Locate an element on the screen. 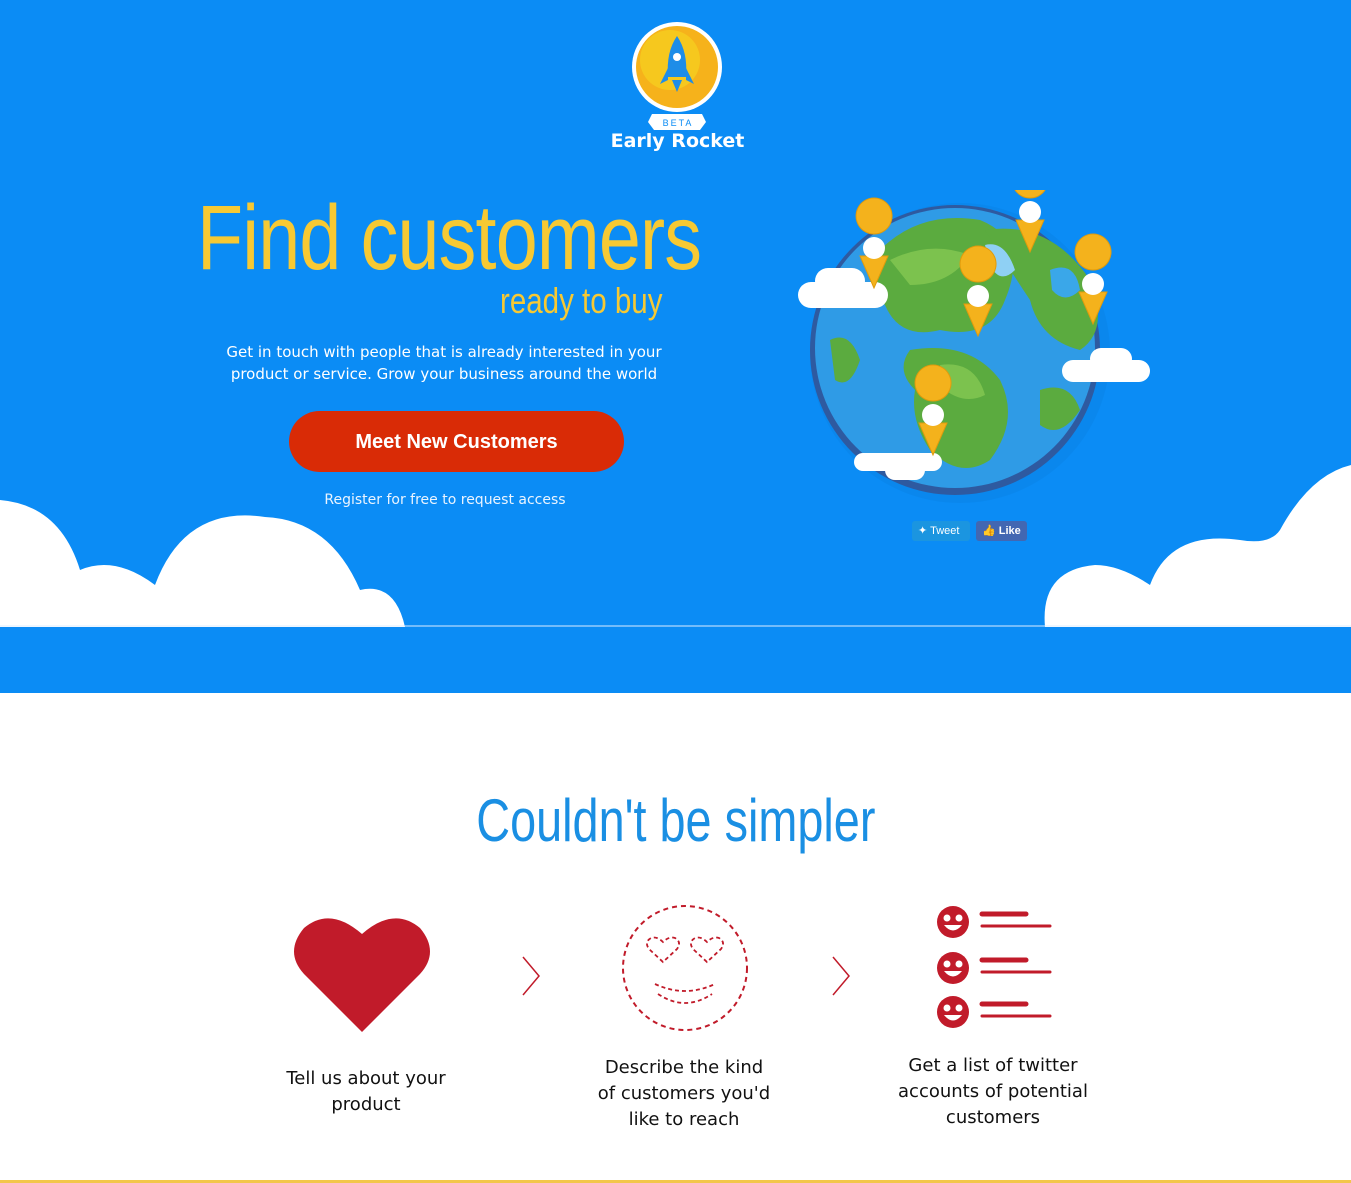 The image size is (1351, 1183). hero-subtitle: ready to buy is located at coordinates (581, 300).